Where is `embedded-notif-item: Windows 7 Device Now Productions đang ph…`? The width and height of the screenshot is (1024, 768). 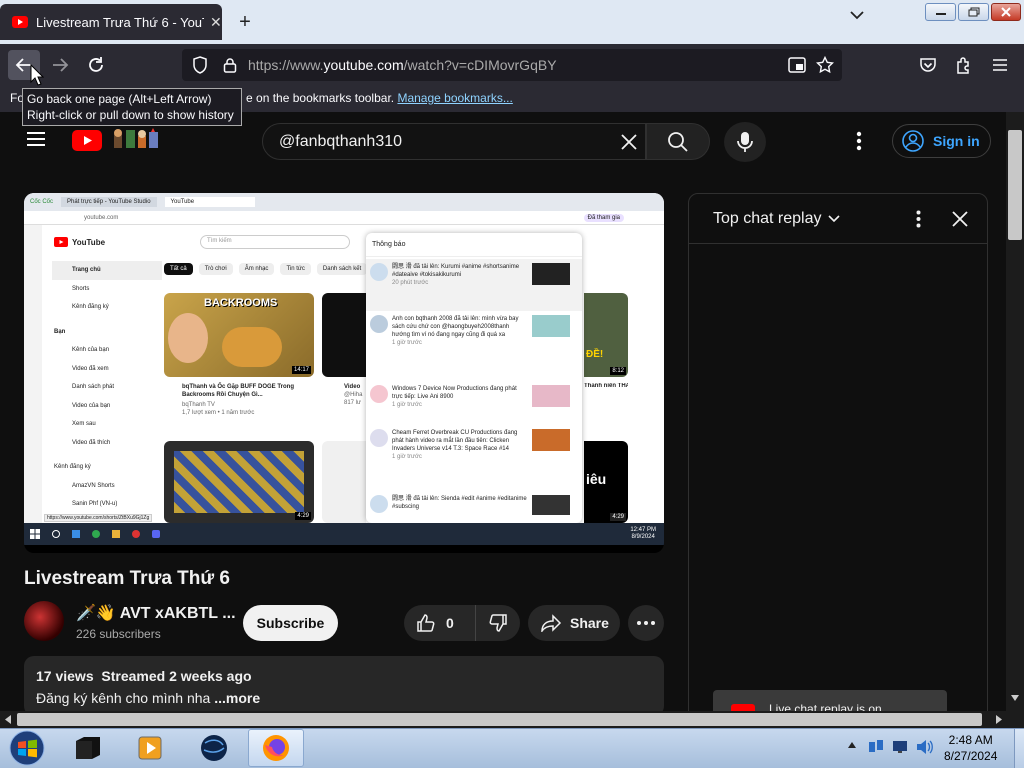
embedded-notif-item: Windows 7 Device Now Productions đang ph… is located at coordinates (474, 403).